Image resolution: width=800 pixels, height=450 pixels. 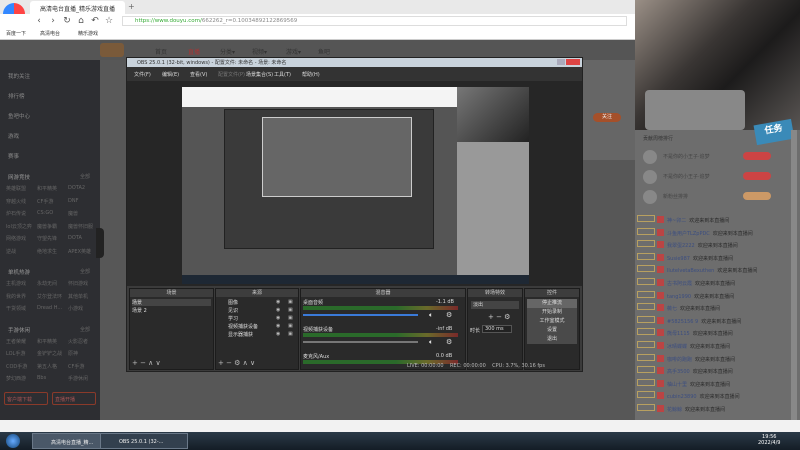 What do you see at coordinates (672, 309) in the screenshot?
I see `chat-username: 薇七` at bounding box center [672, 309].